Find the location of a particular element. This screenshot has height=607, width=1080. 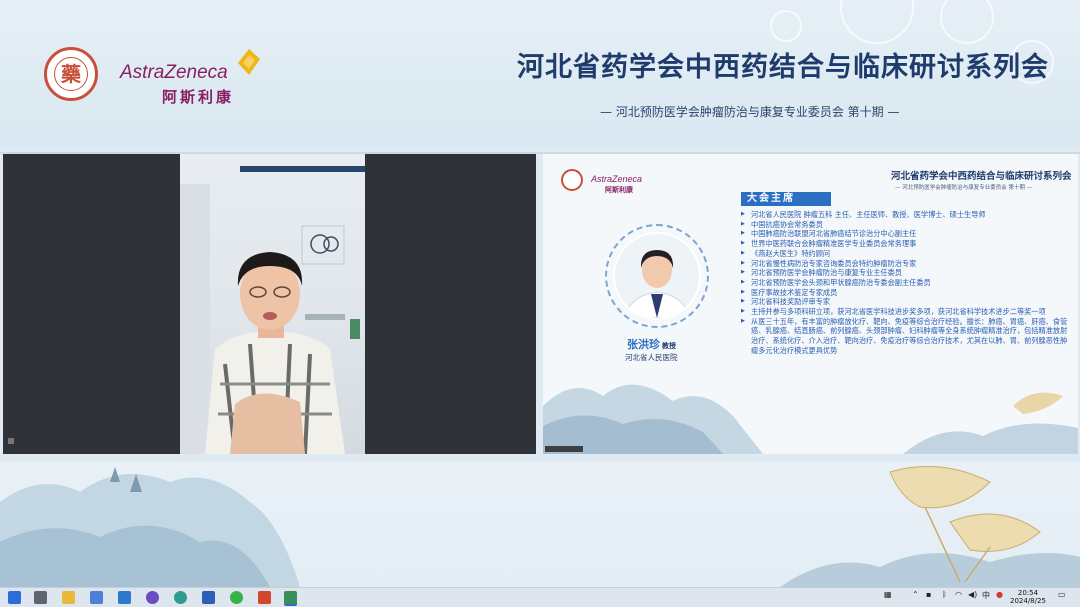

meeting-app-icon is located at coordinates (290, 598).